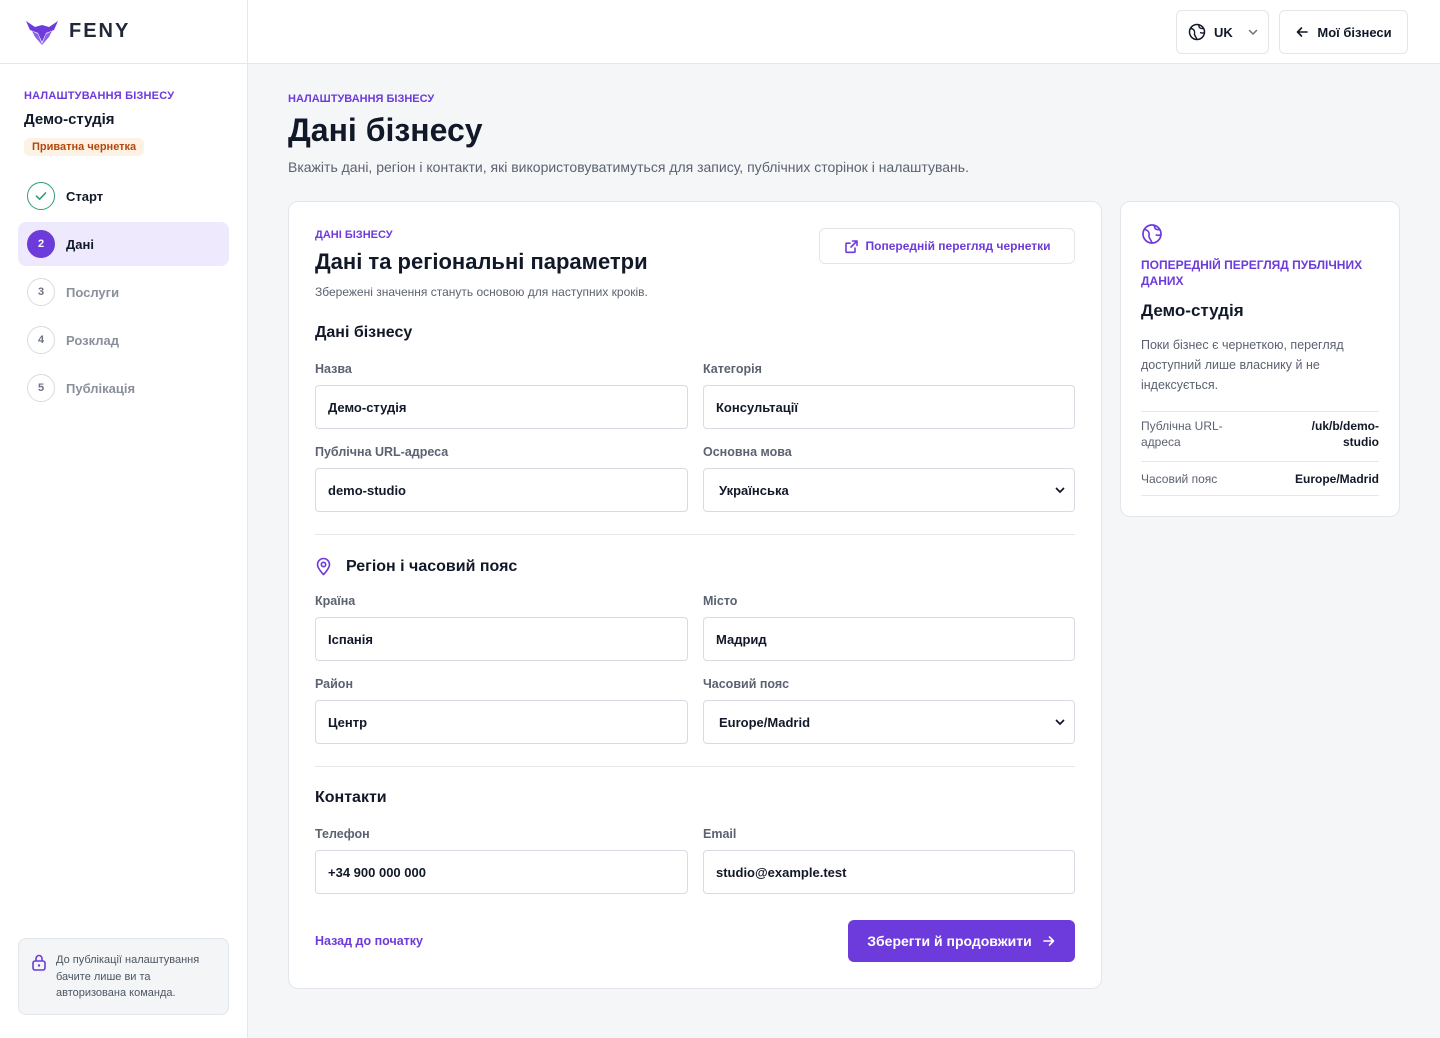 This screenshot has height=1038, width=1440. Describe the element at coordinates (432, 566) in the screenshot. I see `section-region-title: Регіон і часовий пояс` at that location.